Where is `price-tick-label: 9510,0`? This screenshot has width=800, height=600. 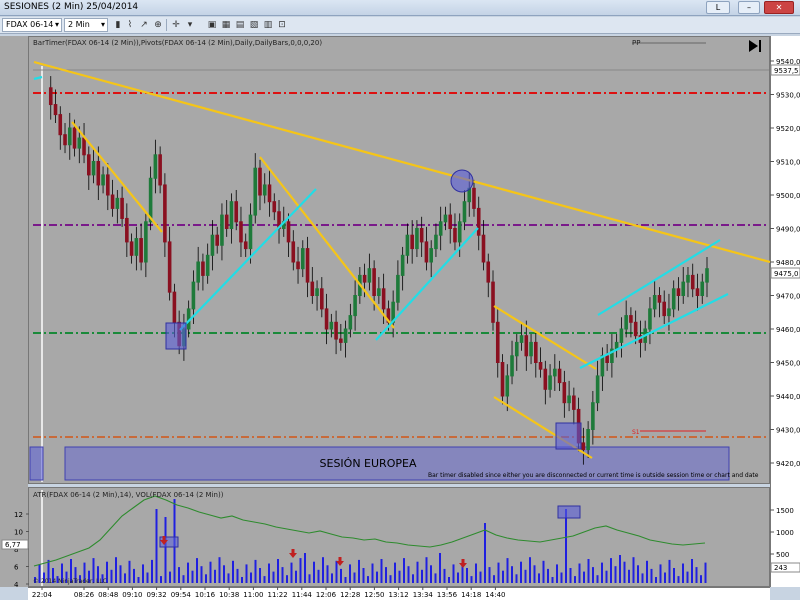 price-tick-label: 9510,0 is located at coordinates (788, 163).